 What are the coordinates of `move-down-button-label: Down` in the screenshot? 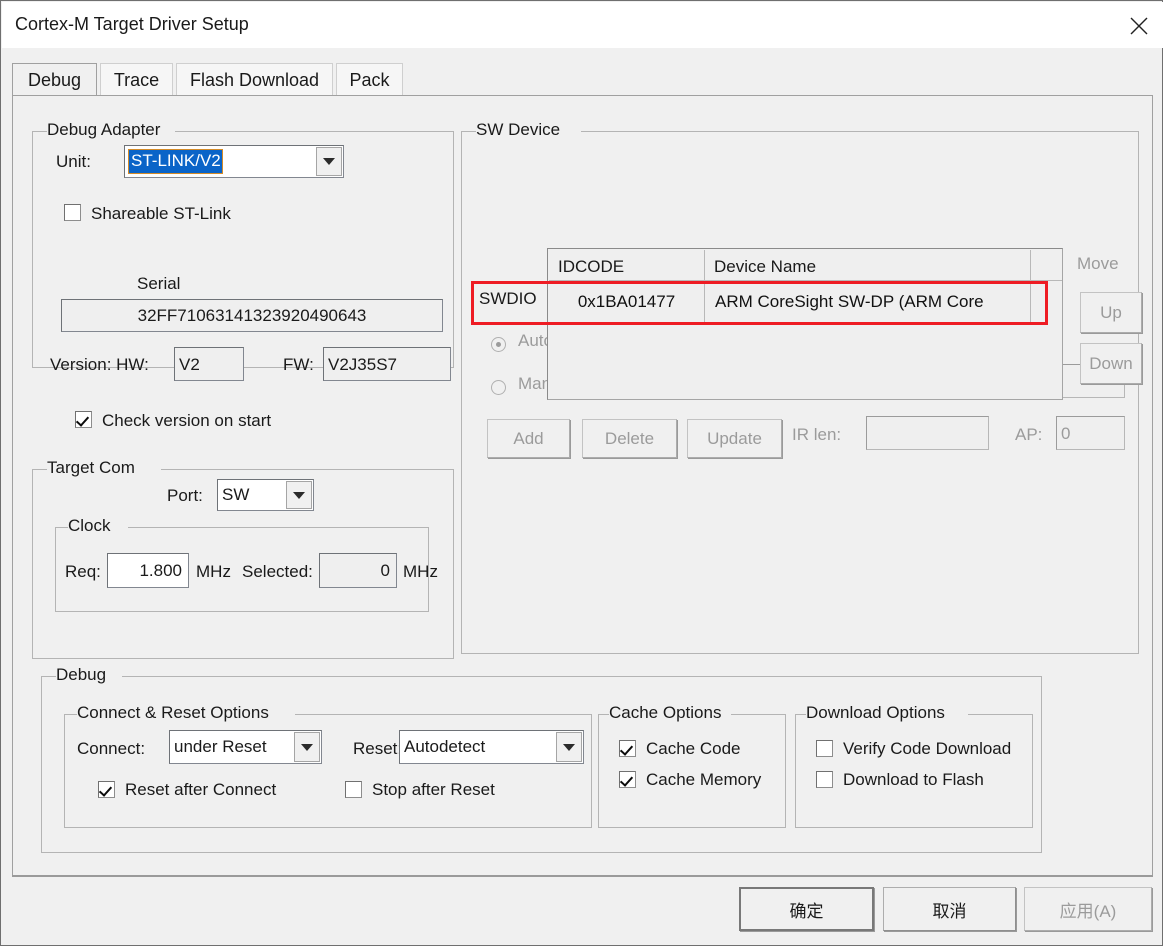 It's located at (1111, 363).